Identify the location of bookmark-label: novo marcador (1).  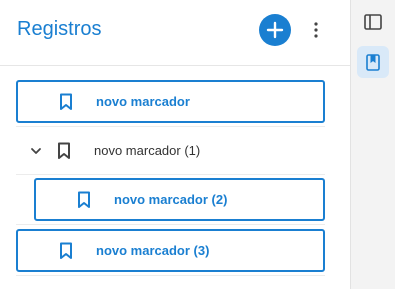
(147, 150).